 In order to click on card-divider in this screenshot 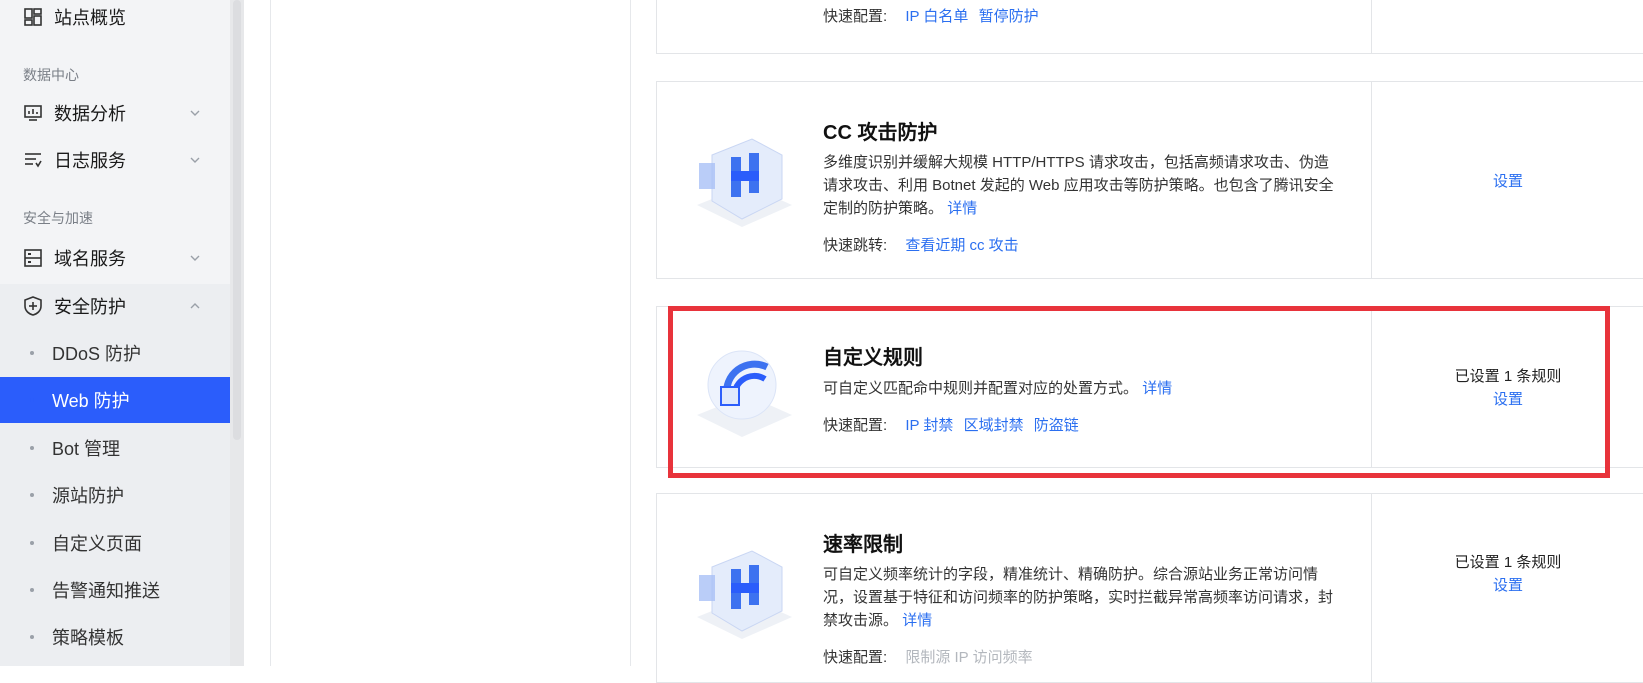, I will do `click(1371, 26)`.